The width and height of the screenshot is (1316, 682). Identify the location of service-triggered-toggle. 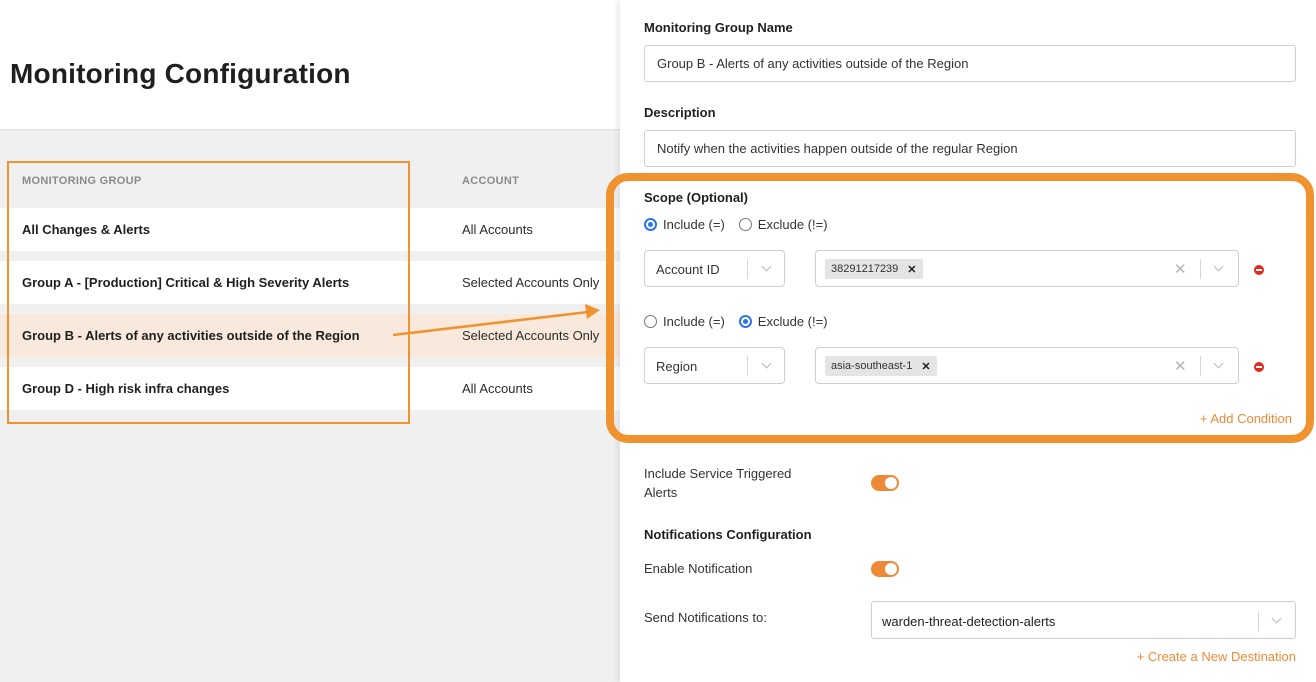
(885, 483).